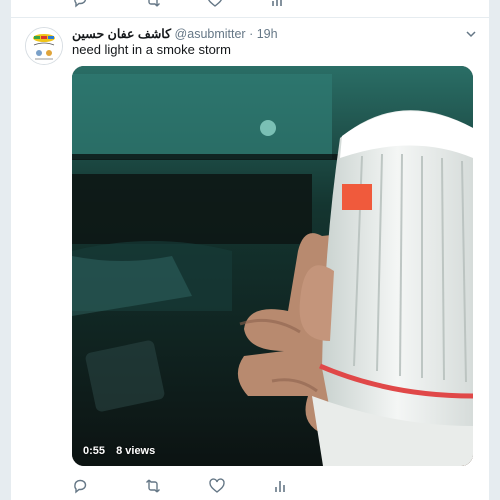 The height and width of the screenshot is (500, 500). I want to click on video-views: 8 views, so click(136, 451).